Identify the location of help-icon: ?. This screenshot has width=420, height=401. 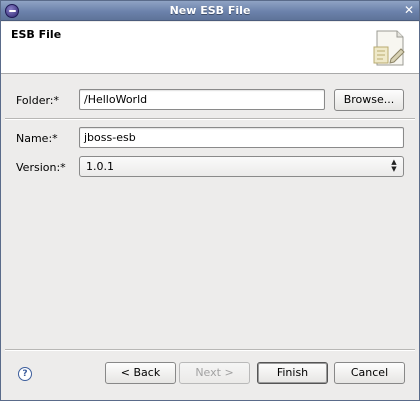
(25, 374).